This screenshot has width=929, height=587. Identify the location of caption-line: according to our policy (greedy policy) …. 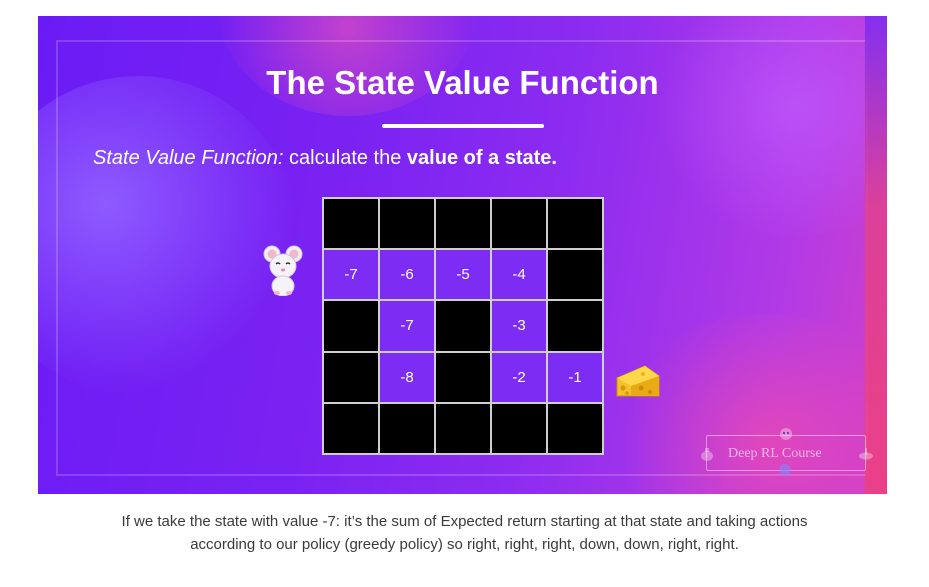
(464, 544).